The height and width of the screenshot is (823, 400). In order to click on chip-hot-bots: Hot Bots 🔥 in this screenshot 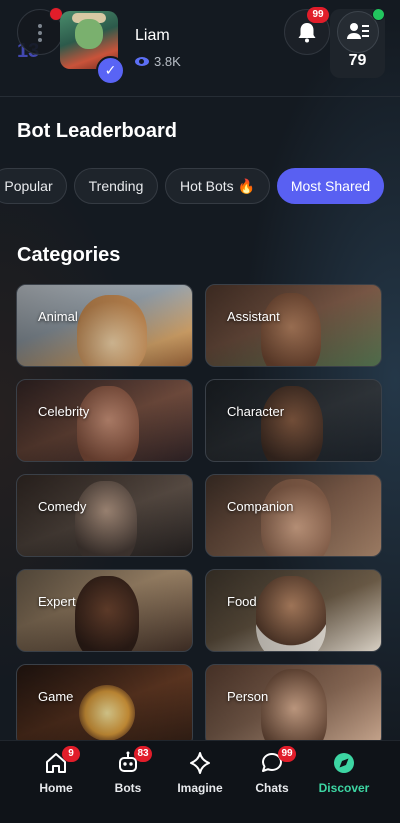, I will do `click(217, 186)`.